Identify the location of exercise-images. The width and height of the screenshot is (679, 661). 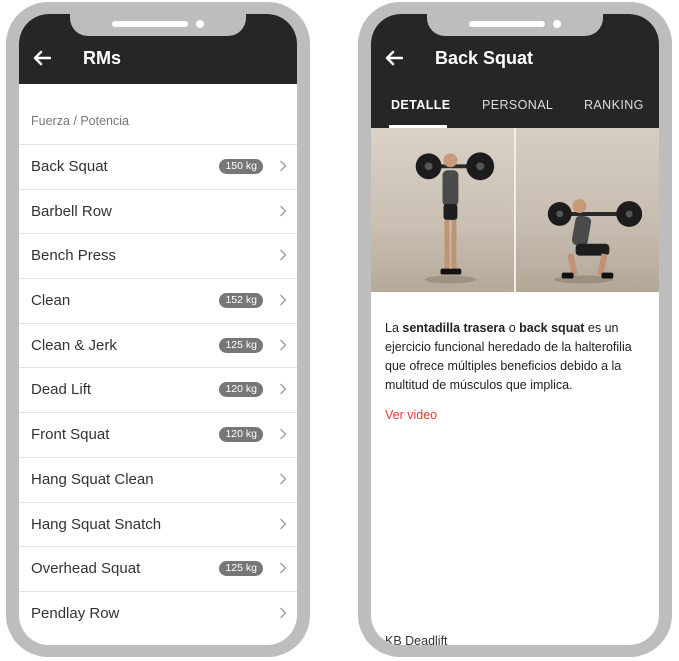
(515, 210).